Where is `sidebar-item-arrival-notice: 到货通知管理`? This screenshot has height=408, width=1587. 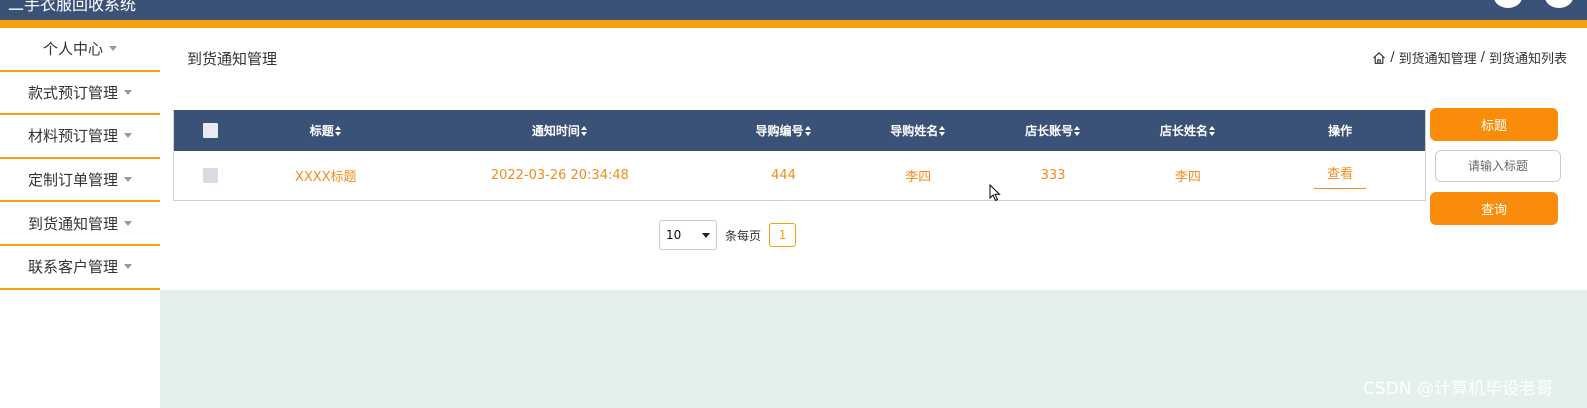 sidebar-item-arrival-notice: 到货通知管理 is located at coordinates (80, 224).